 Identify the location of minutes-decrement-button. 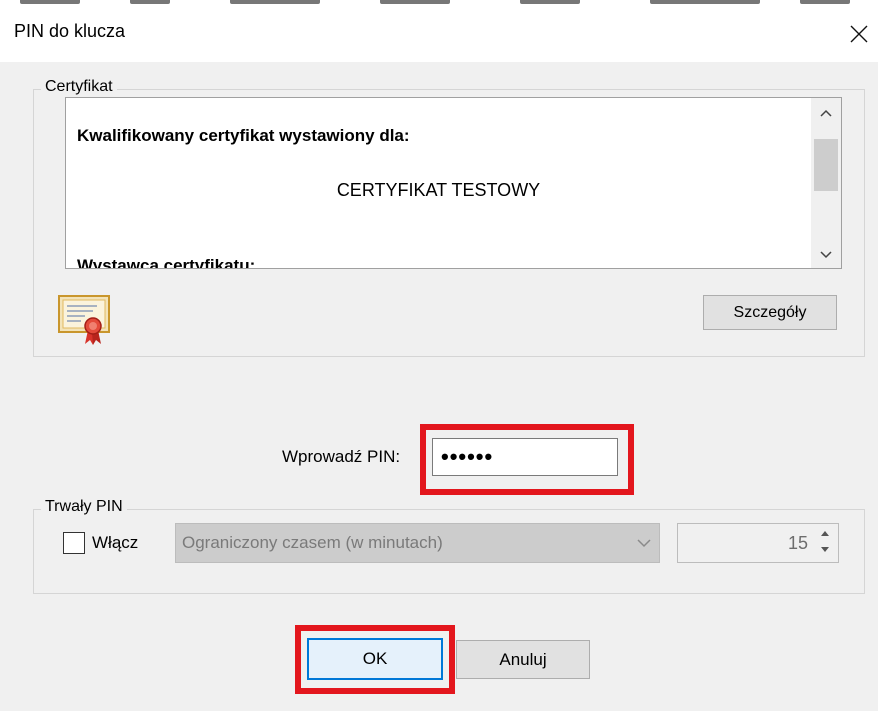
(825, 551).